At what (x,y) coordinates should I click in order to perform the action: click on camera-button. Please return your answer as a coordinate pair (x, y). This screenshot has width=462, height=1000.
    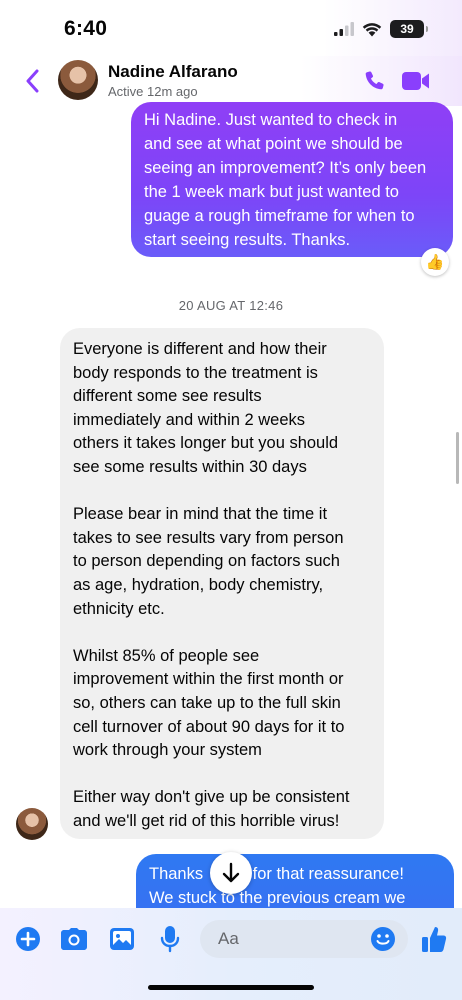
    Looking at the image, I should click on (74, 939).